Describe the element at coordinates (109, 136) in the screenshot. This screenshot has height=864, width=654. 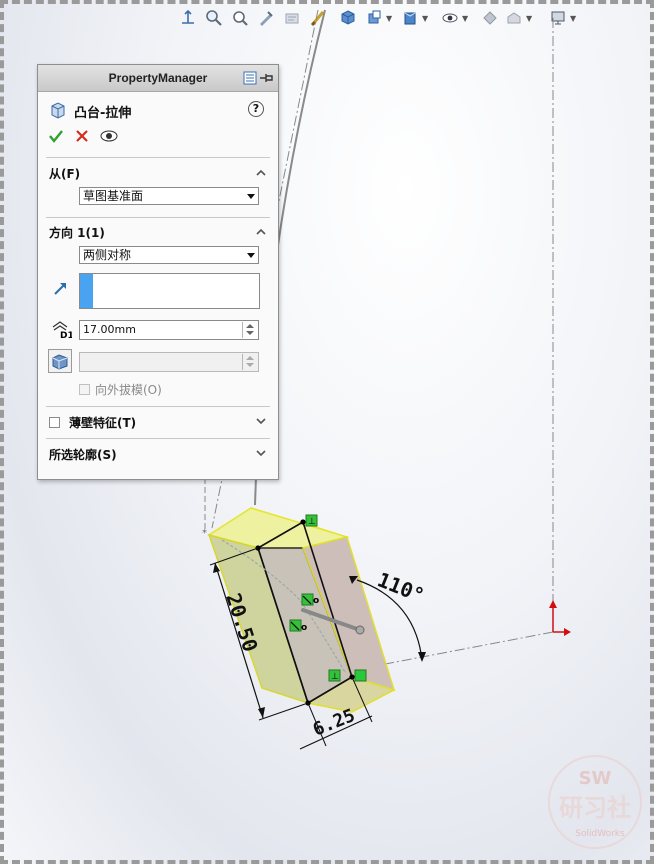
I see `preview-eye-icon` at that location.